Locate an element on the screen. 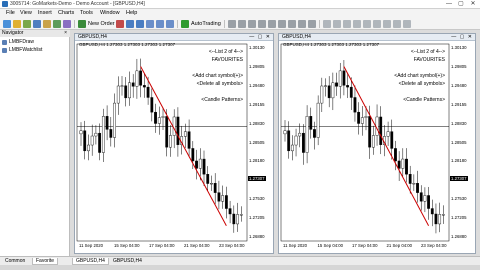  autotrading-button: AutoTrading is located at coordinates (206, 24).